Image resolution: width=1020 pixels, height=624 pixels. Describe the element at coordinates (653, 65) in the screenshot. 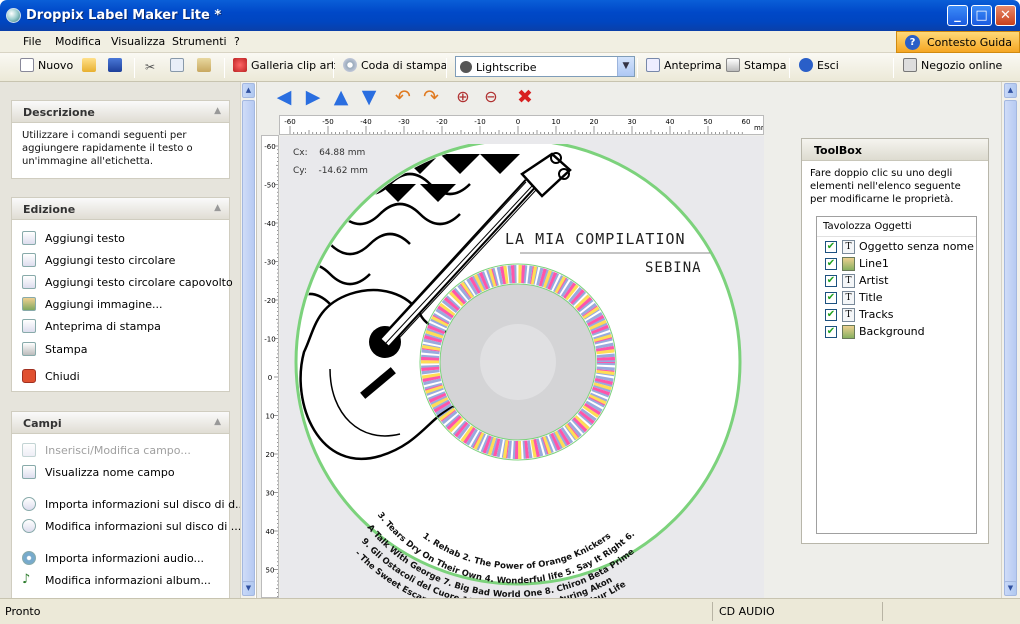

I see `preview-icon` at that location.